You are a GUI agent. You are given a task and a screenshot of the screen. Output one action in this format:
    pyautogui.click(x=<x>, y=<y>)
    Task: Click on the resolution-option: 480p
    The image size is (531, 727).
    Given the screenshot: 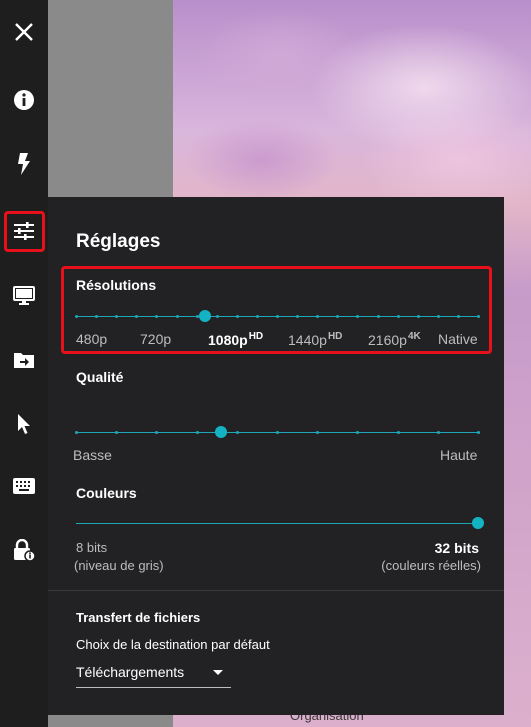 What is the action you would take?
    pyautogui.click(x=91, y=339)
    